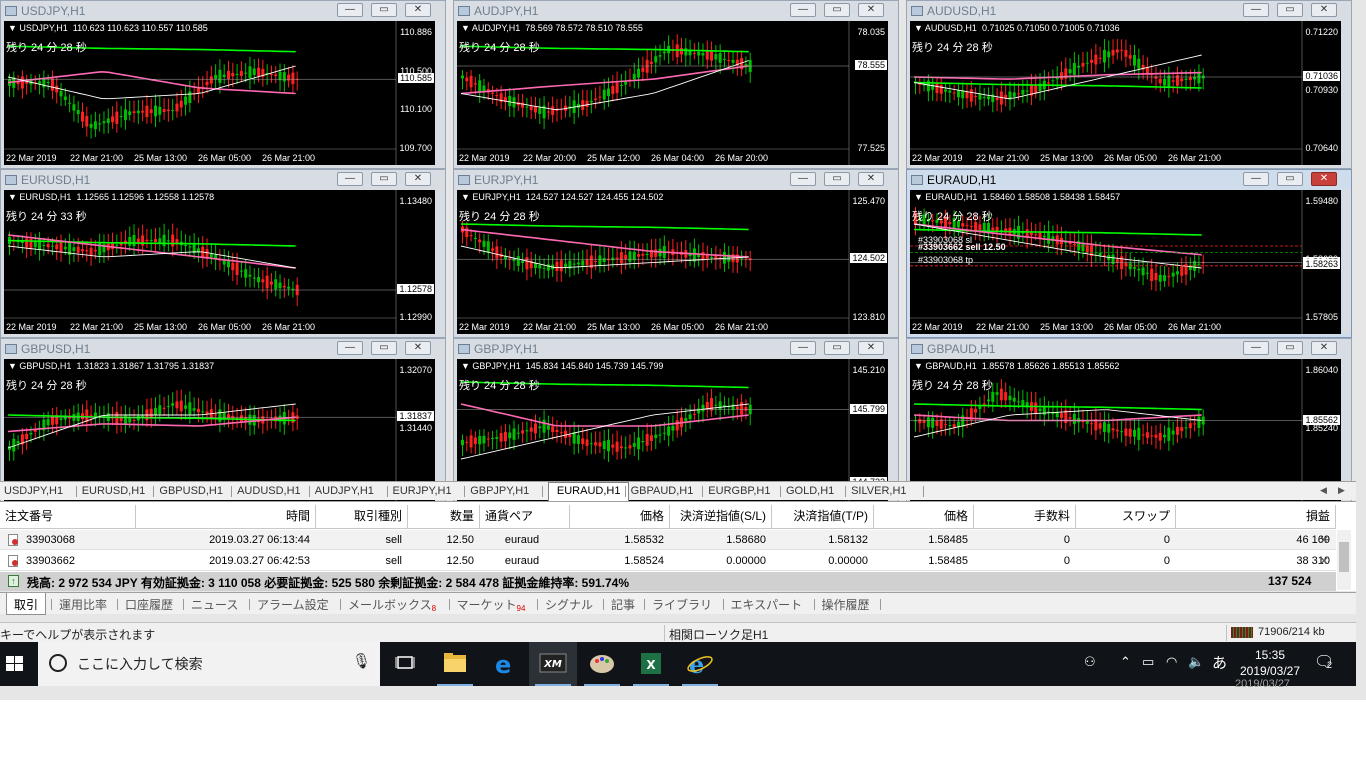  I want to click on column-header: 決済指値(T/P), so click(823, 517).